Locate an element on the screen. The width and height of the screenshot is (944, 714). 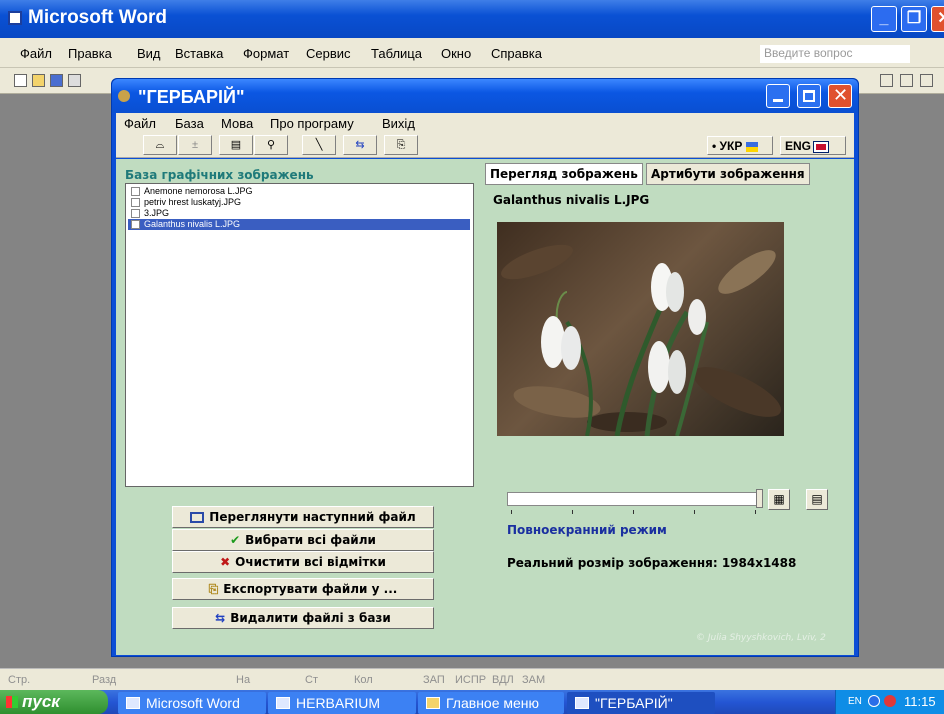
app-minimize-icon is located at coordinates (778, 96).